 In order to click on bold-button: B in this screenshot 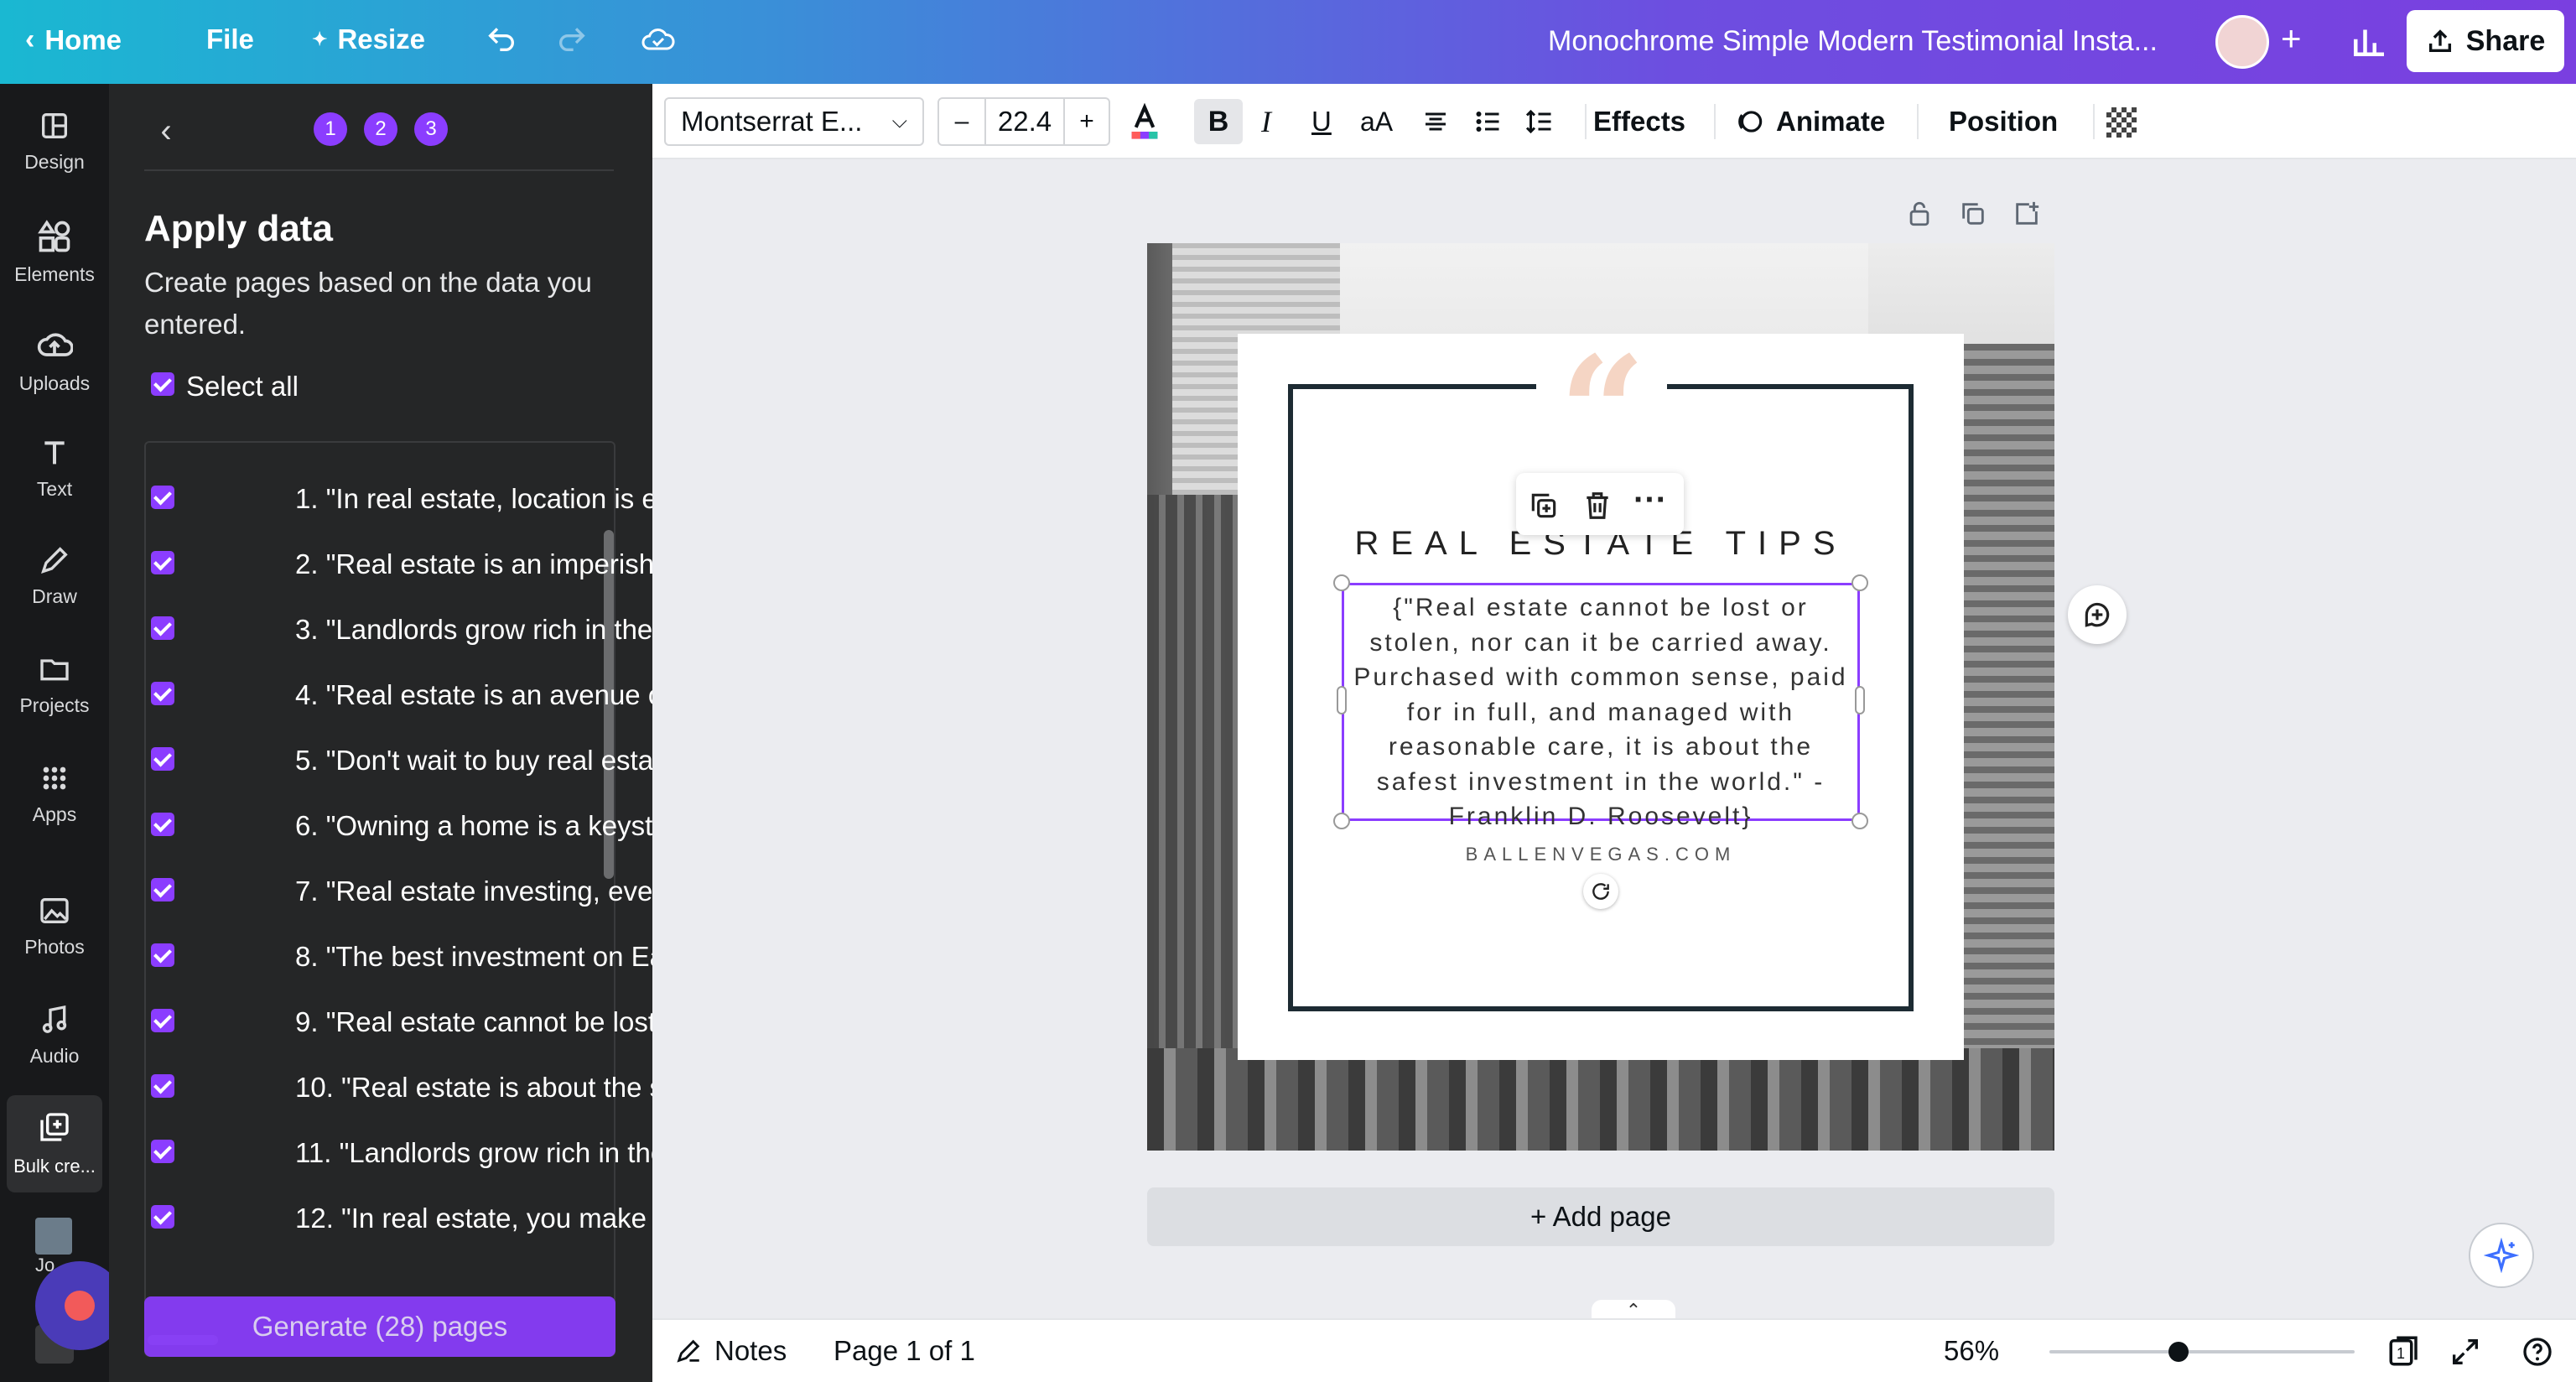, I will do `click(1218, 121)`.